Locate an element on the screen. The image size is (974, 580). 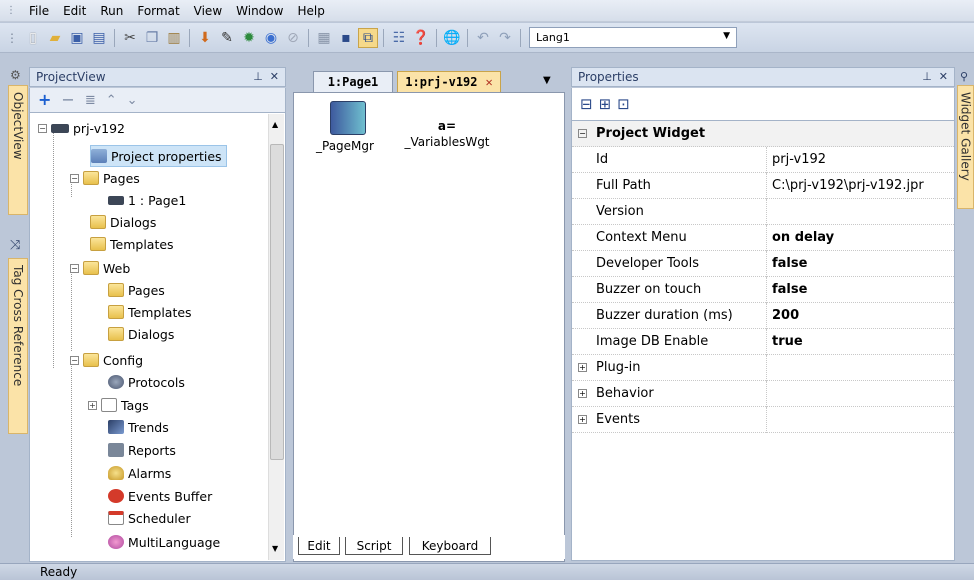
widget-pagemgr: _PageMgr is located at coordinates (345, 131).